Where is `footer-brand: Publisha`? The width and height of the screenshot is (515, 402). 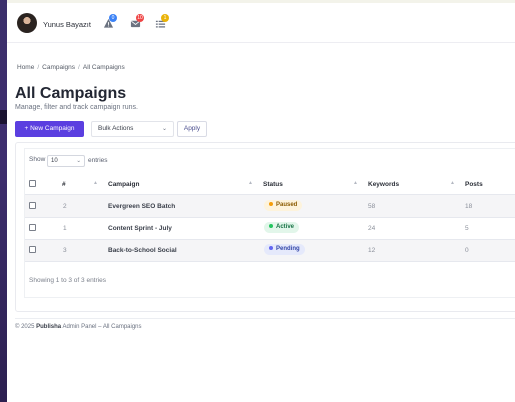 footer-brand: Publisha is located at coordinates (49, 327).